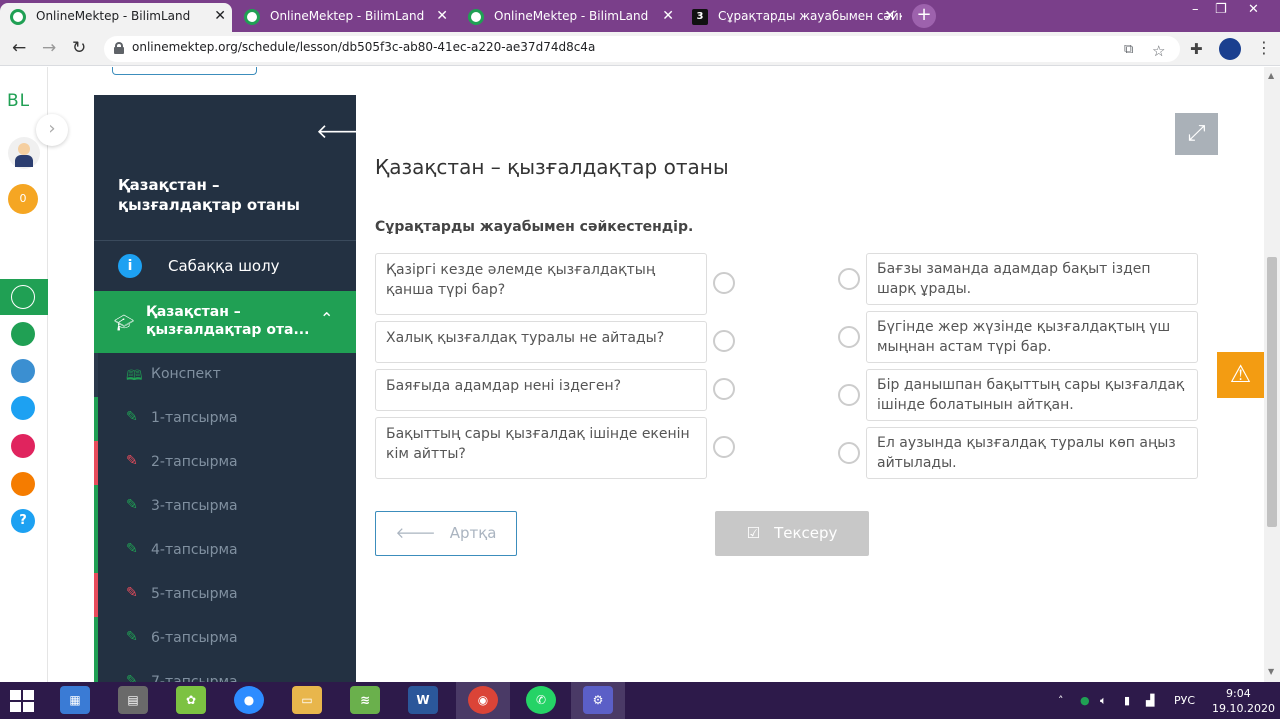  I want to click on online-mektep-icon, so click(23, 297).